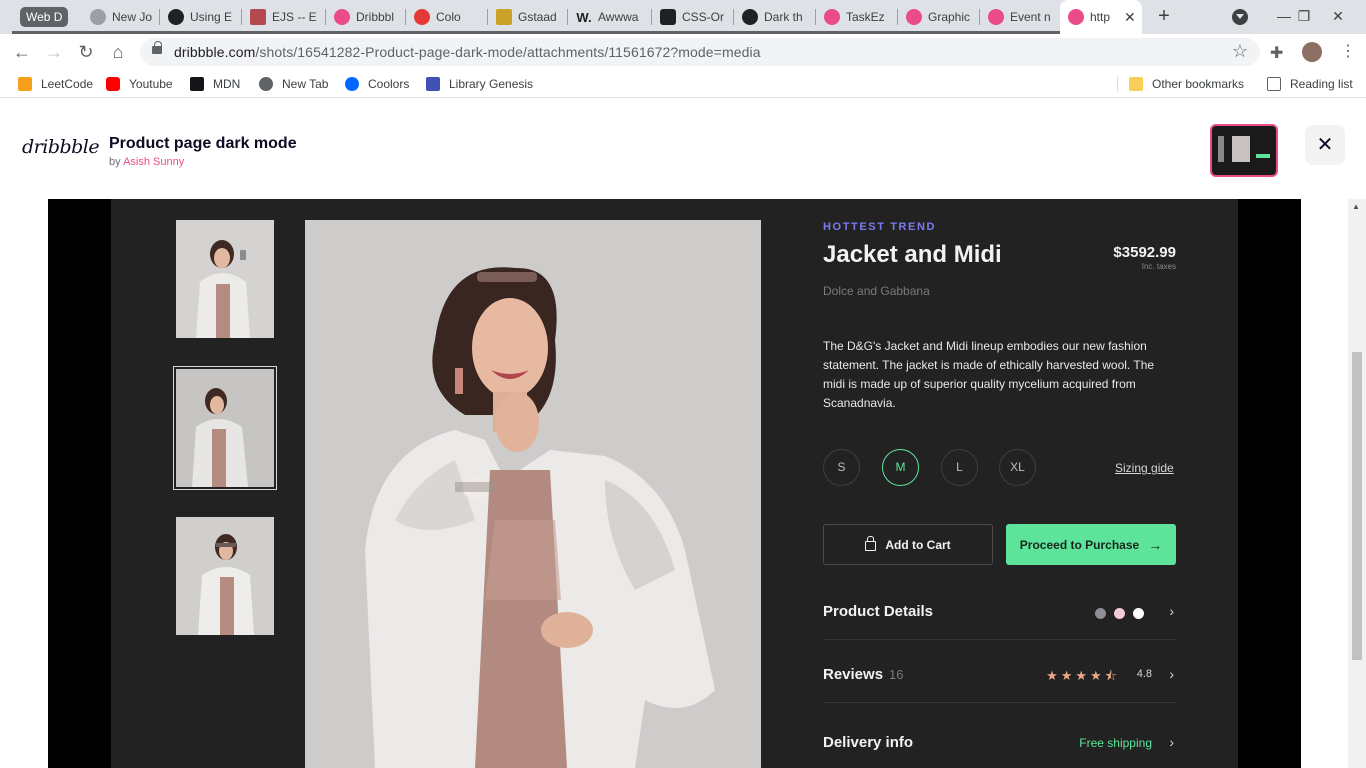 The image size is (1366, 768). What do you see at coordinates (750, 17) in the screenshot?
I see `dark-theme-icon` at bounding box center [750, 17].